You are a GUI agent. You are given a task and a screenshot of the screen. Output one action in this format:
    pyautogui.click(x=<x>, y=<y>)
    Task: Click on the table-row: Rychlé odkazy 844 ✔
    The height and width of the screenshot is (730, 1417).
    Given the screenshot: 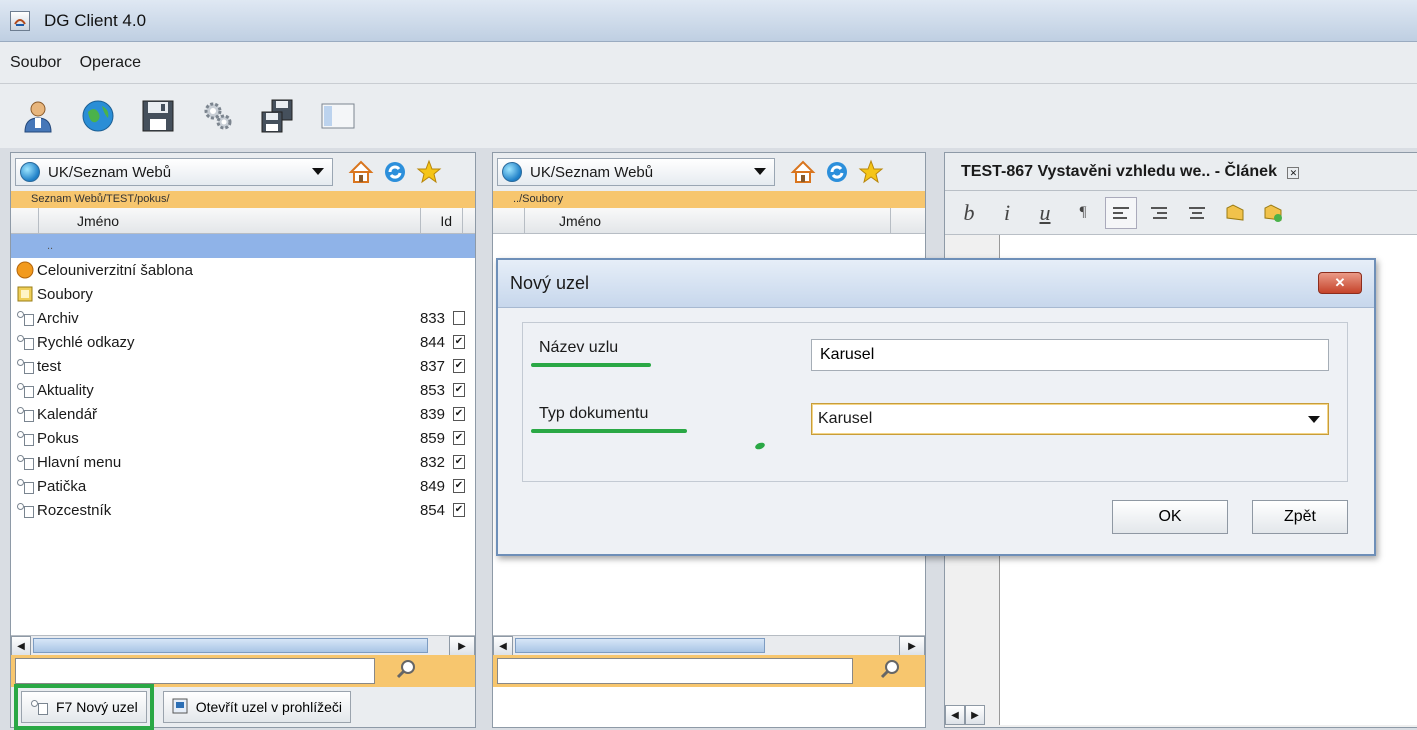 What is the action you would take?
    pyautogui.click(x=243, y=342)
    